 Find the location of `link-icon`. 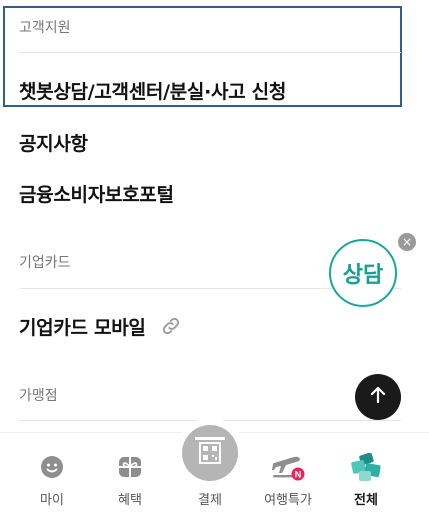

link-icon is located at coordinates (171, 328).